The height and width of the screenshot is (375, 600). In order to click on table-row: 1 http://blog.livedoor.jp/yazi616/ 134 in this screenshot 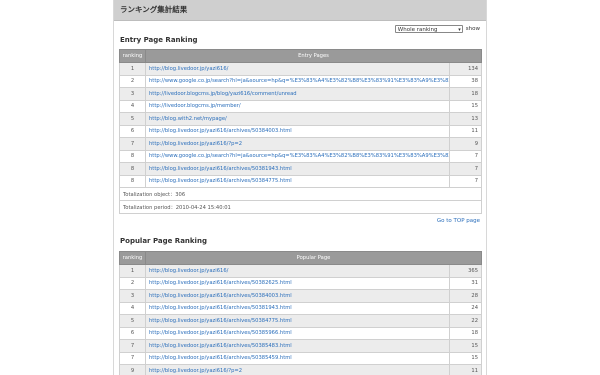, I will do `click(300, 69)`.